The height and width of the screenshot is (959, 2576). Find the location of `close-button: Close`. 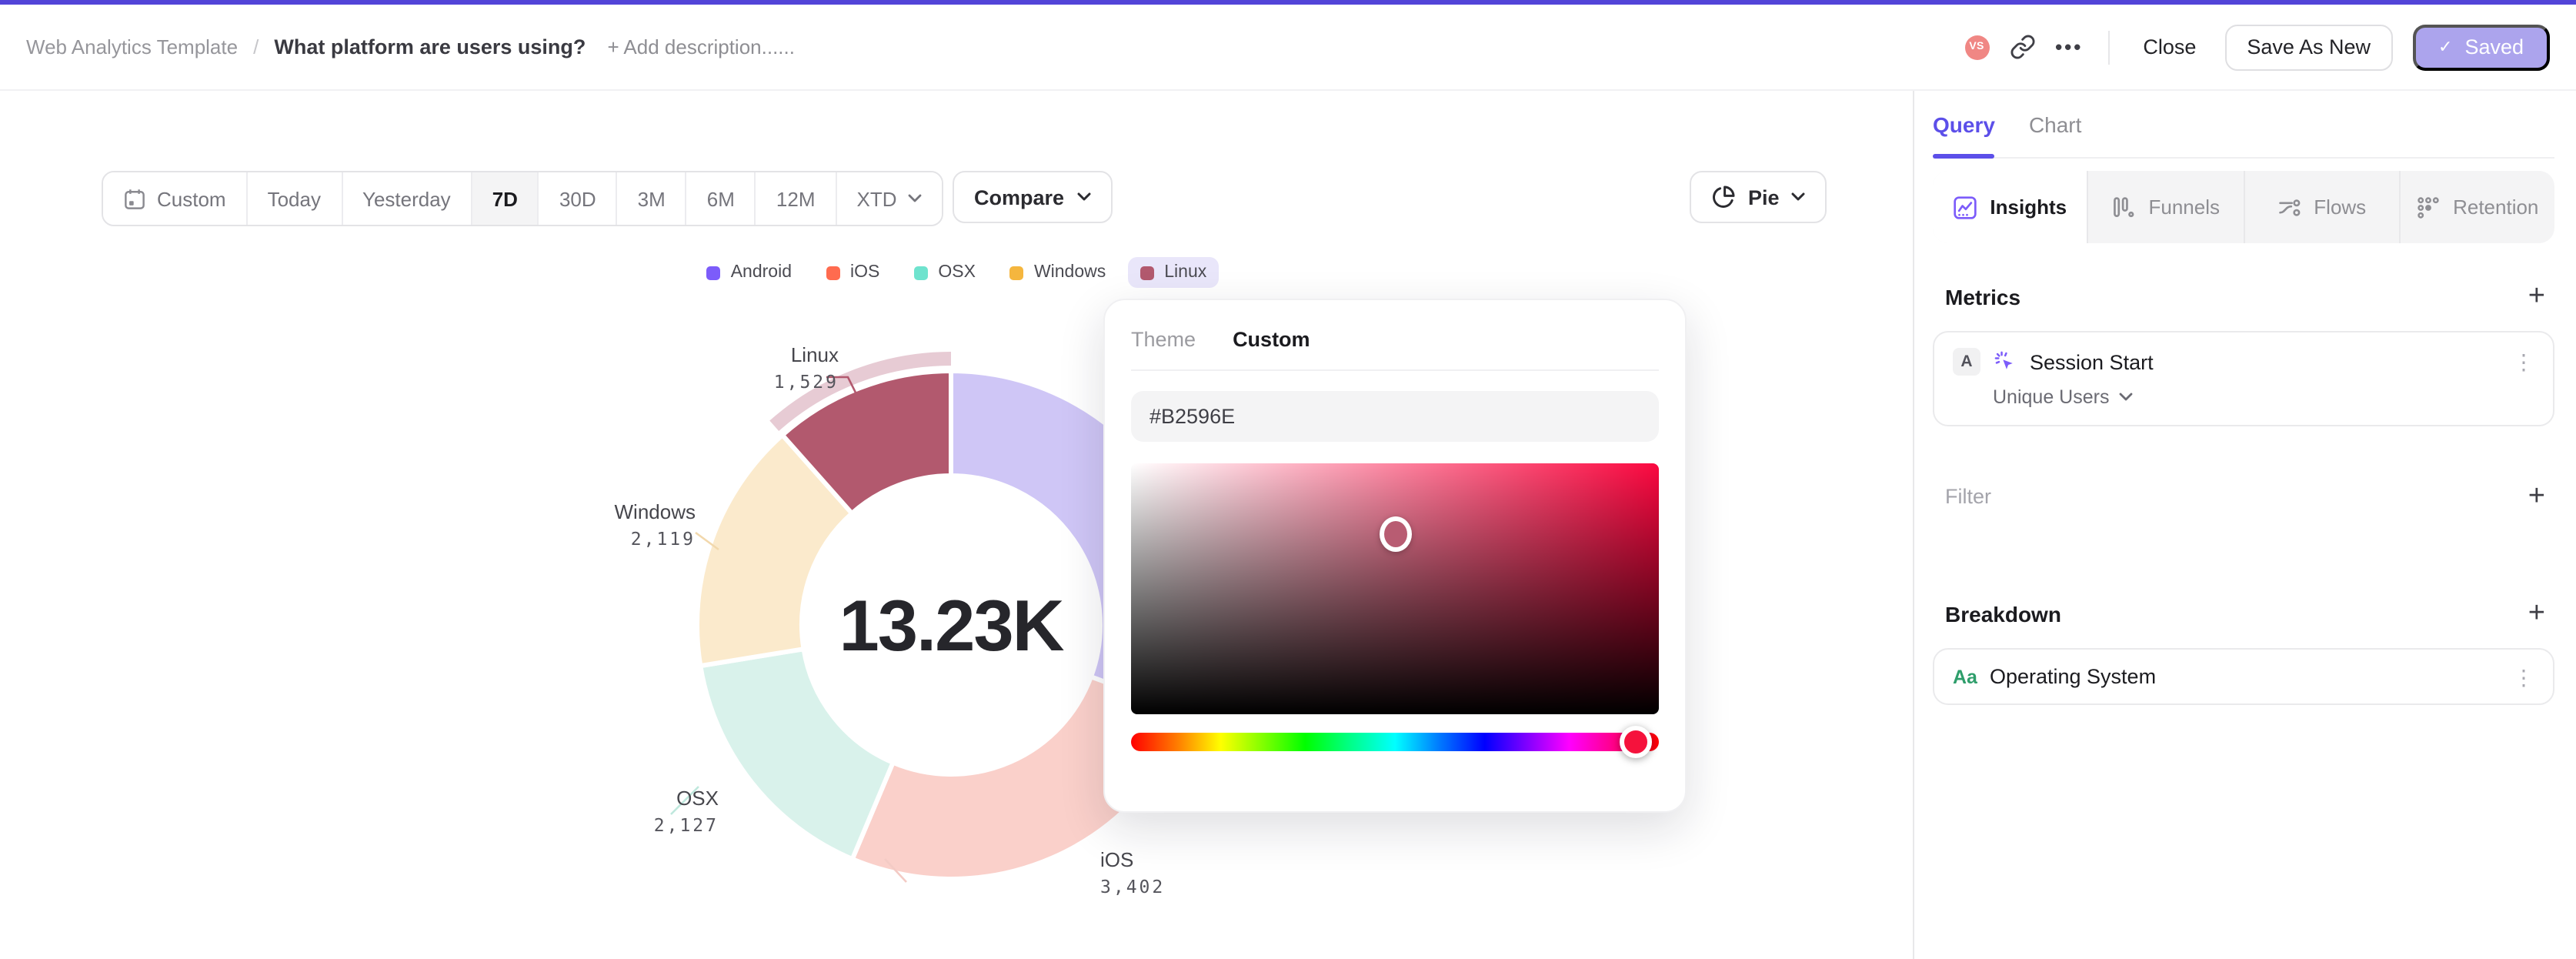

close-button: Close is located at coordinates (2170, 47).